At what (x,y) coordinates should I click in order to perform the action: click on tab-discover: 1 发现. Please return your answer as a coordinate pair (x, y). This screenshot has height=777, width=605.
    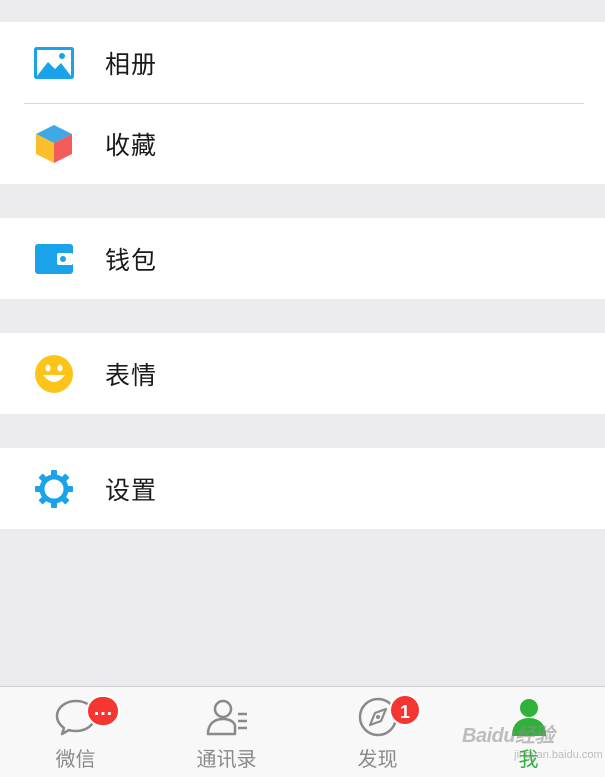
    Looking at the image, I should click on (377, 732).